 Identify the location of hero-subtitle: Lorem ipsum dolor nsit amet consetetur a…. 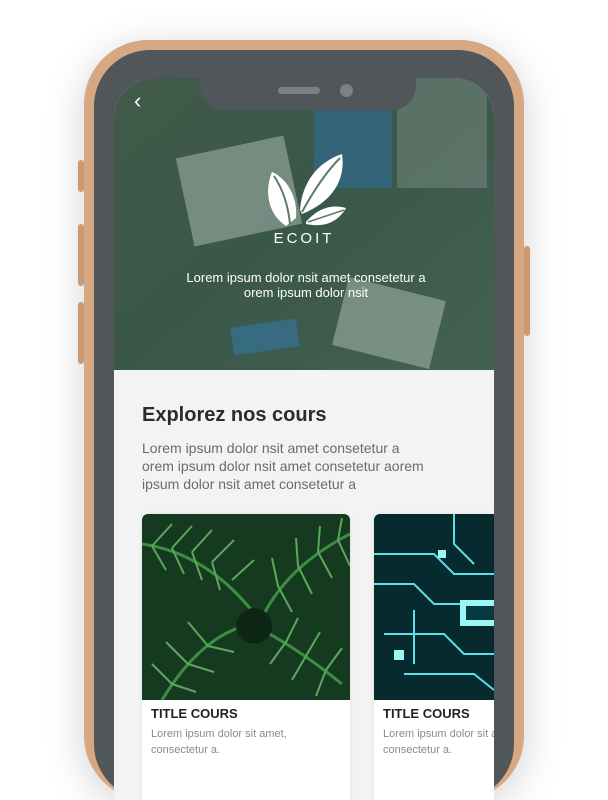
(306, 285).